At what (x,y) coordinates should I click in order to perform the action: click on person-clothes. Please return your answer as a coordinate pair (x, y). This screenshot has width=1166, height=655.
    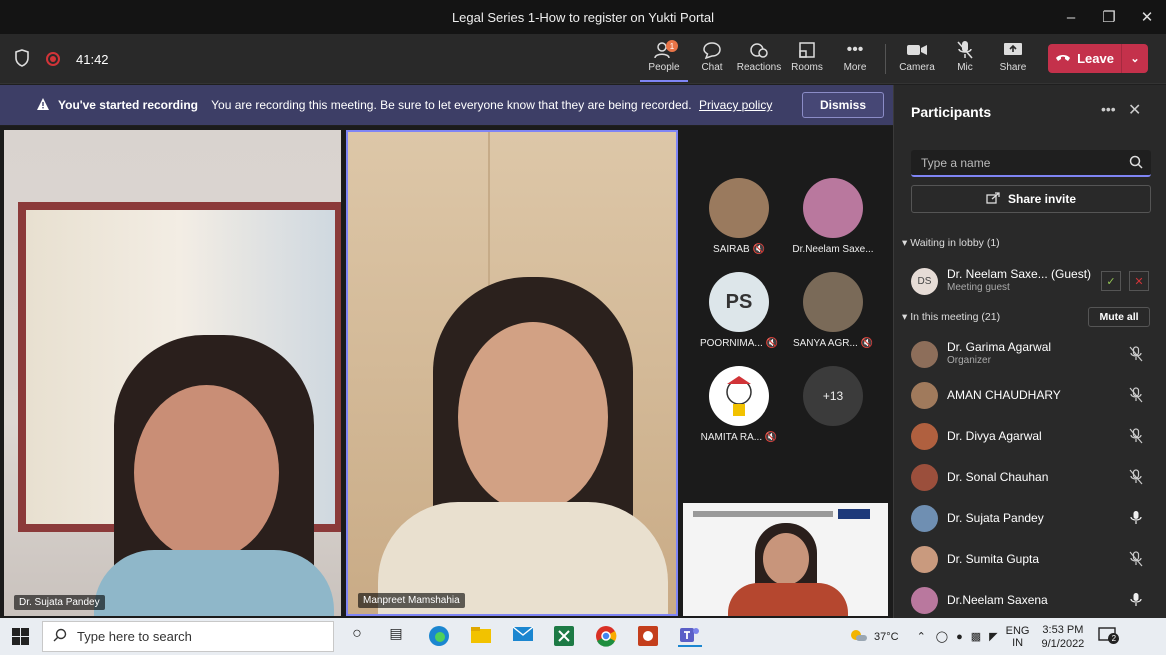
    Looking at the image, I should click on (788, 599).